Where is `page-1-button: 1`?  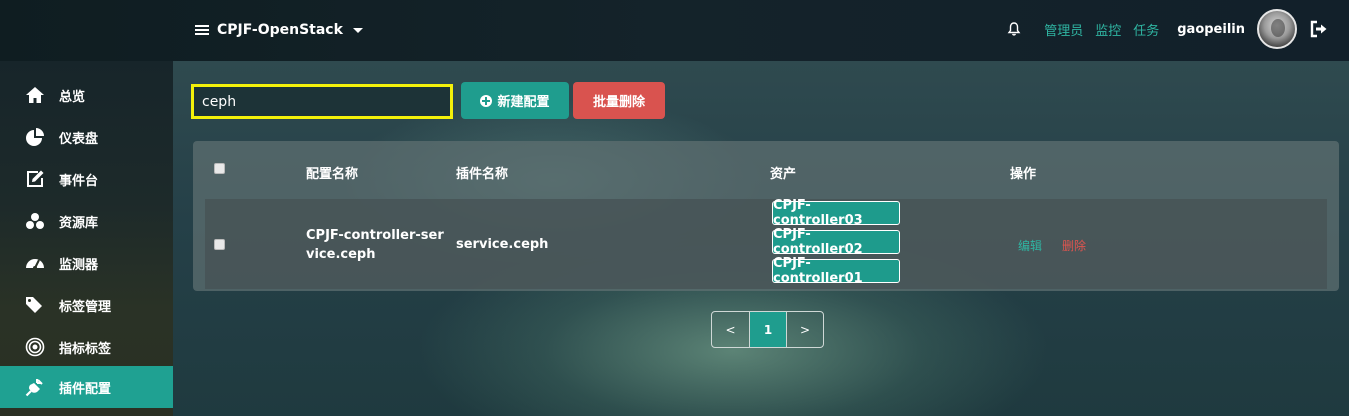
page-1-button: 1 is located at coordinates (767, 329).